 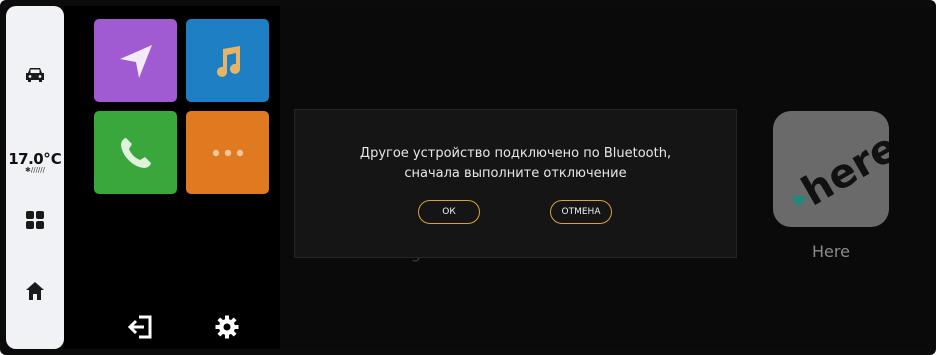 I want to click on phone-icon, so click(x=135, y=152).